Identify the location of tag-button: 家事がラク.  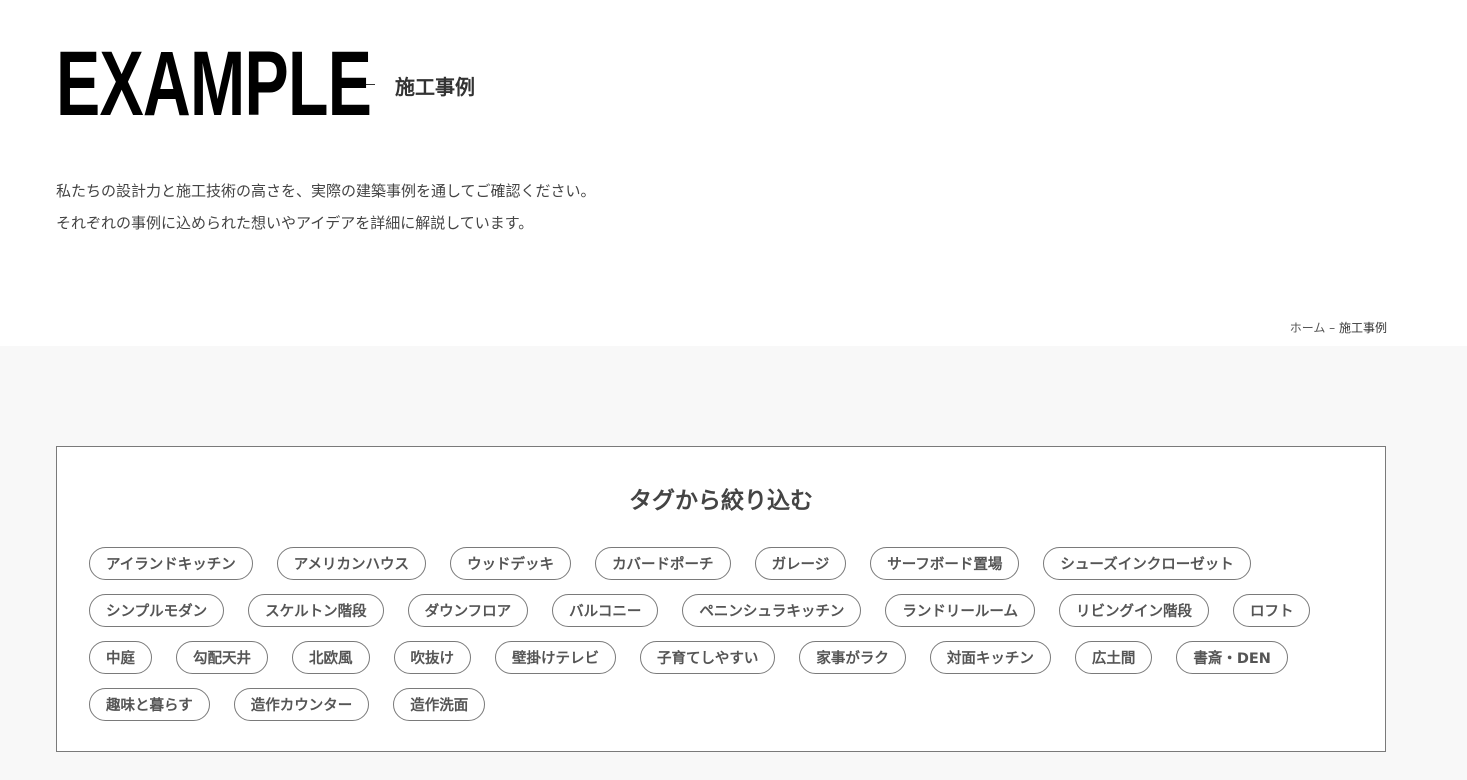
(852, 657).